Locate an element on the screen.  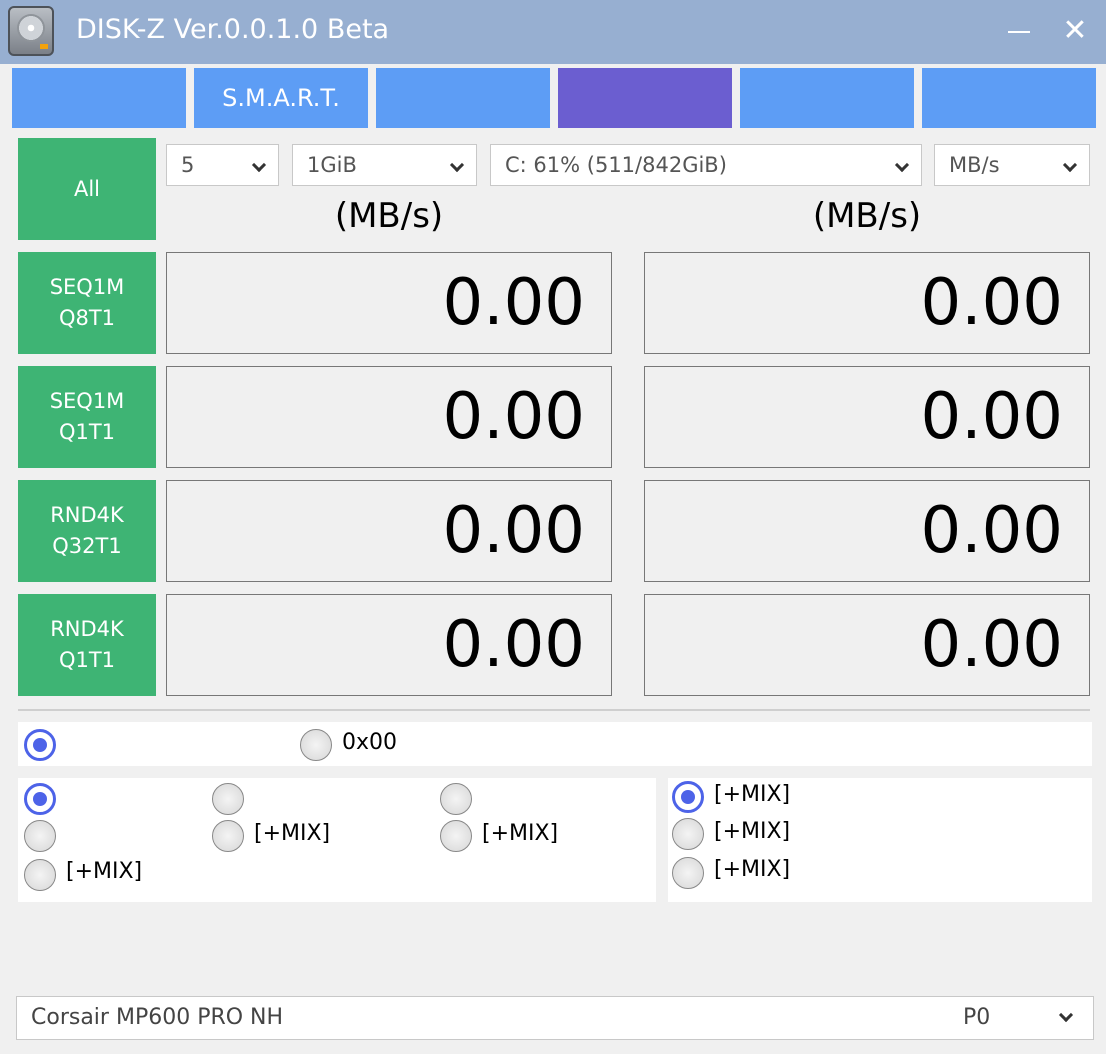
profile-peak-mix-label: [+MIX] is located at coordinates (520, 833).